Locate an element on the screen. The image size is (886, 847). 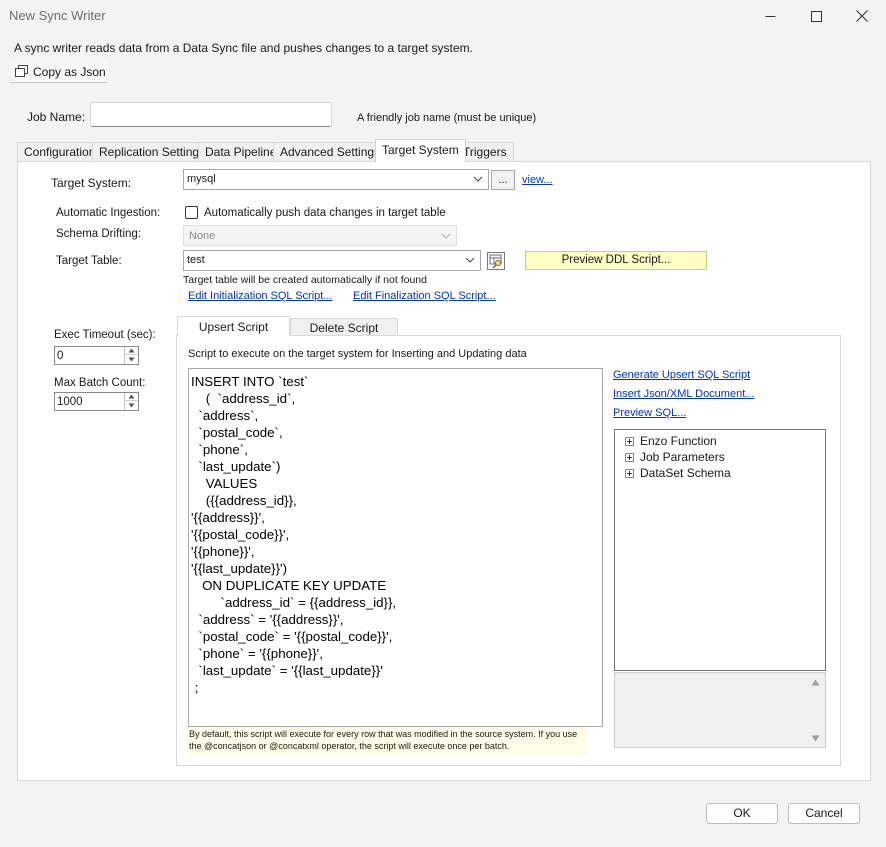
tree-node-job-parameters: Job Parameters is located at coordinates (675, 457).